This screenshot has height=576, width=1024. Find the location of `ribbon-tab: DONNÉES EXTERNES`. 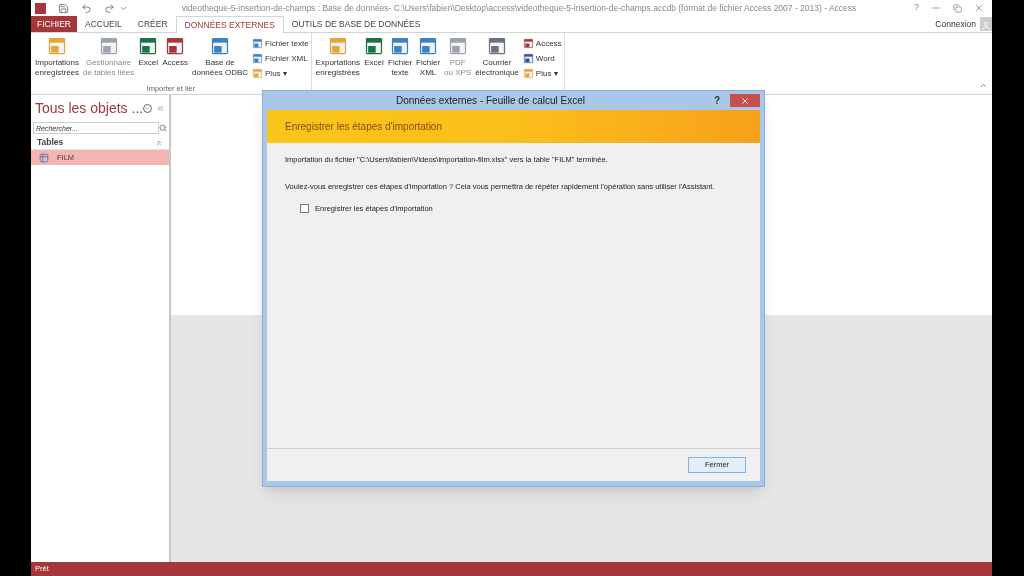

ribbon-tab: DONNÉES EXTERNES is located at coordinates (229, 24).